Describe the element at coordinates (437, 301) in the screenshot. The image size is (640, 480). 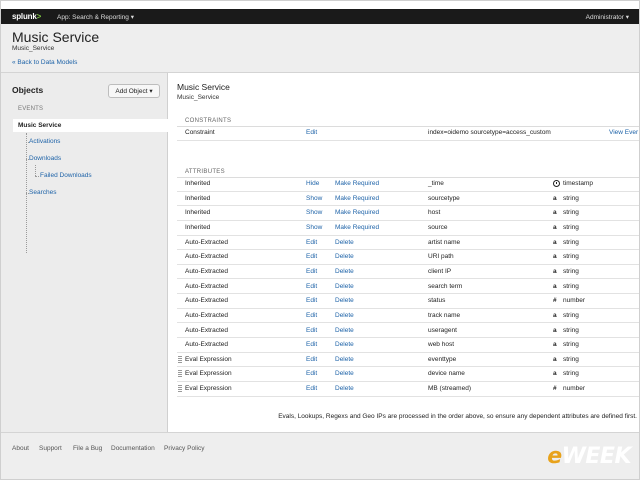
I see `attribute-name: status` at that location.